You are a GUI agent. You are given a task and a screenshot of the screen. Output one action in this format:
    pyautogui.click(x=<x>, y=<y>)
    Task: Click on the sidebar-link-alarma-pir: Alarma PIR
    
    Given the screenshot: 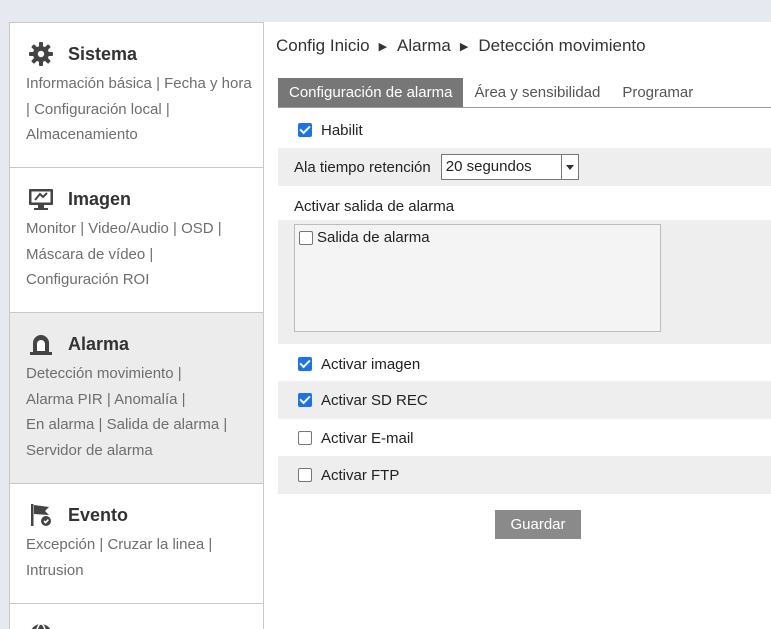 What is the action you would take?
    pyautogui.click(x=64, y=399)
    